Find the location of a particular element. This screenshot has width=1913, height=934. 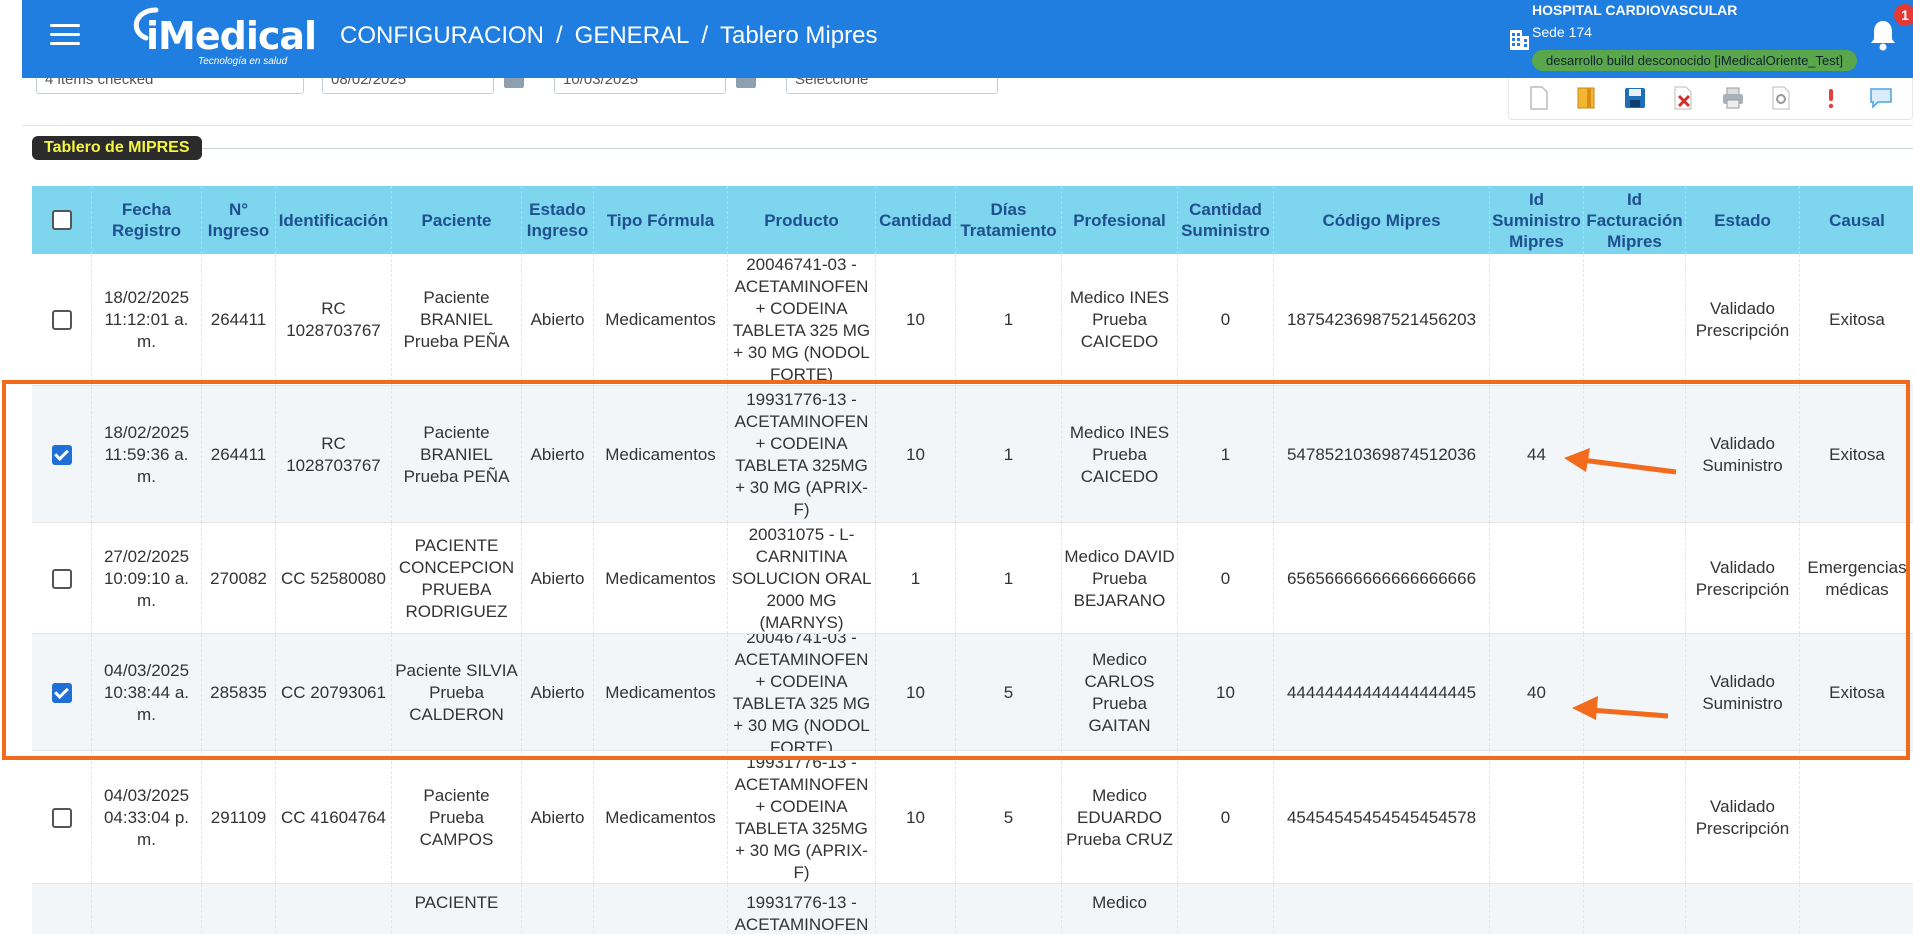

table-row: PACIENTE 19931776-13 - ACETAMINOFEN Medico is located at coordinates (972, 909).